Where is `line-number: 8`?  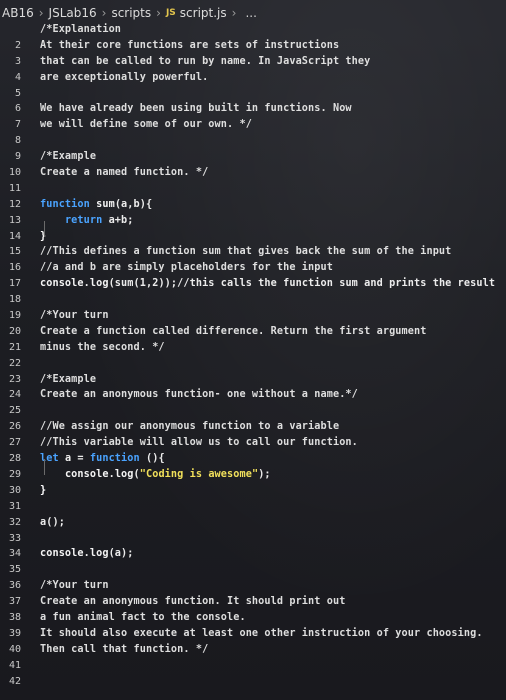
line-number: 8 is located at coordinates (17, 141).